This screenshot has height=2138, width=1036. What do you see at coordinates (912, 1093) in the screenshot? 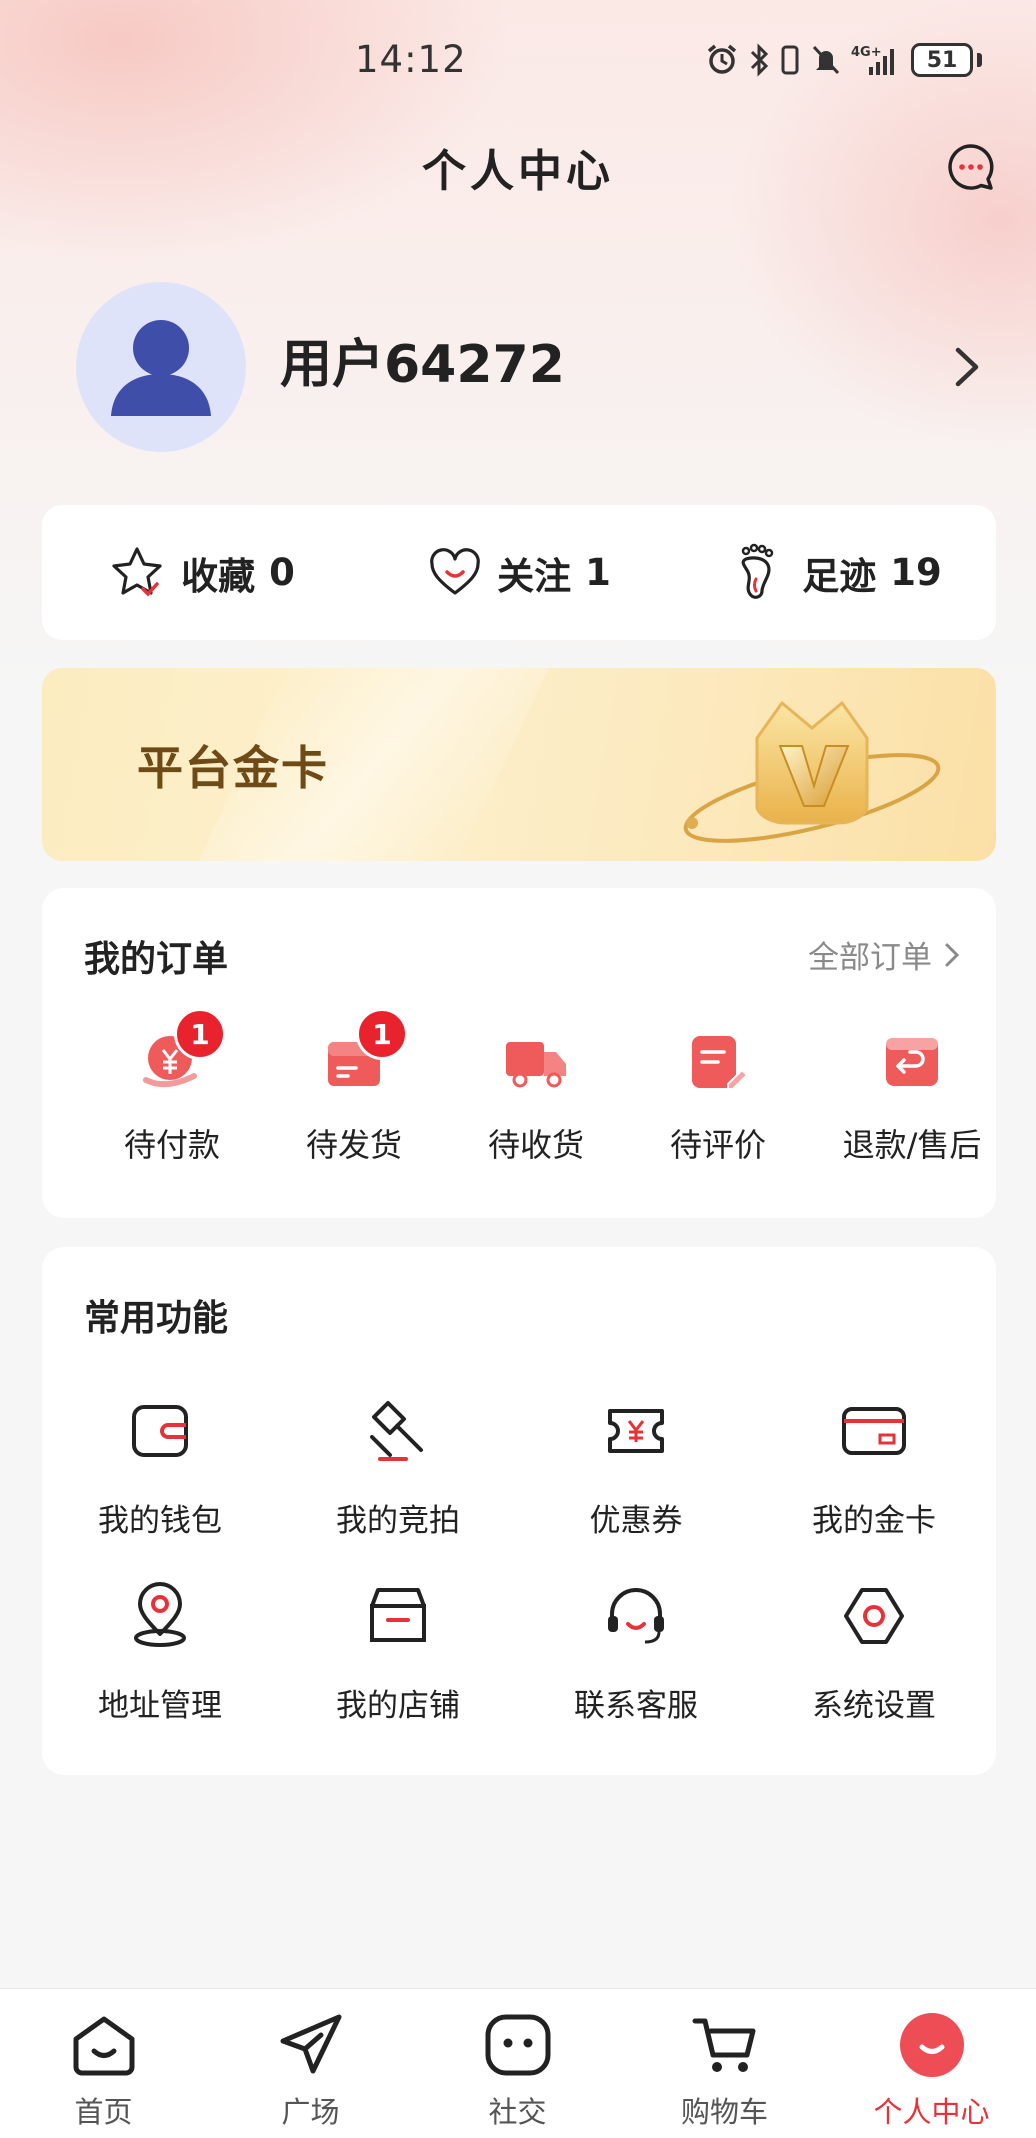
I see `order-refund: 退款/售后` at bounding box center [912, 1093].